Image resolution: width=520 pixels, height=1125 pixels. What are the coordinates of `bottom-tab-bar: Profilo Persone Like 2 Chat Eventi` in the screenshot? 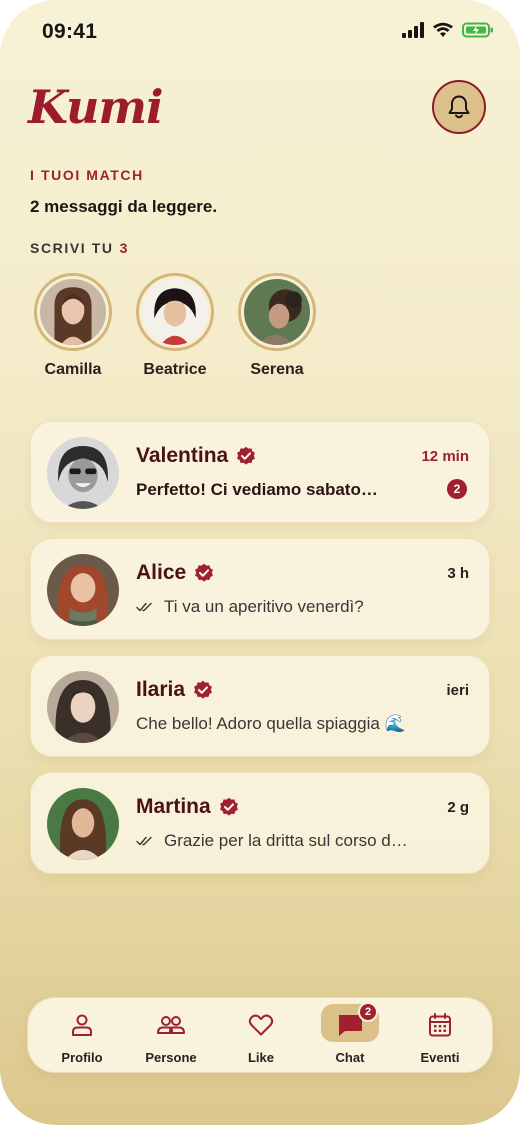 It's located at (260, 1035).